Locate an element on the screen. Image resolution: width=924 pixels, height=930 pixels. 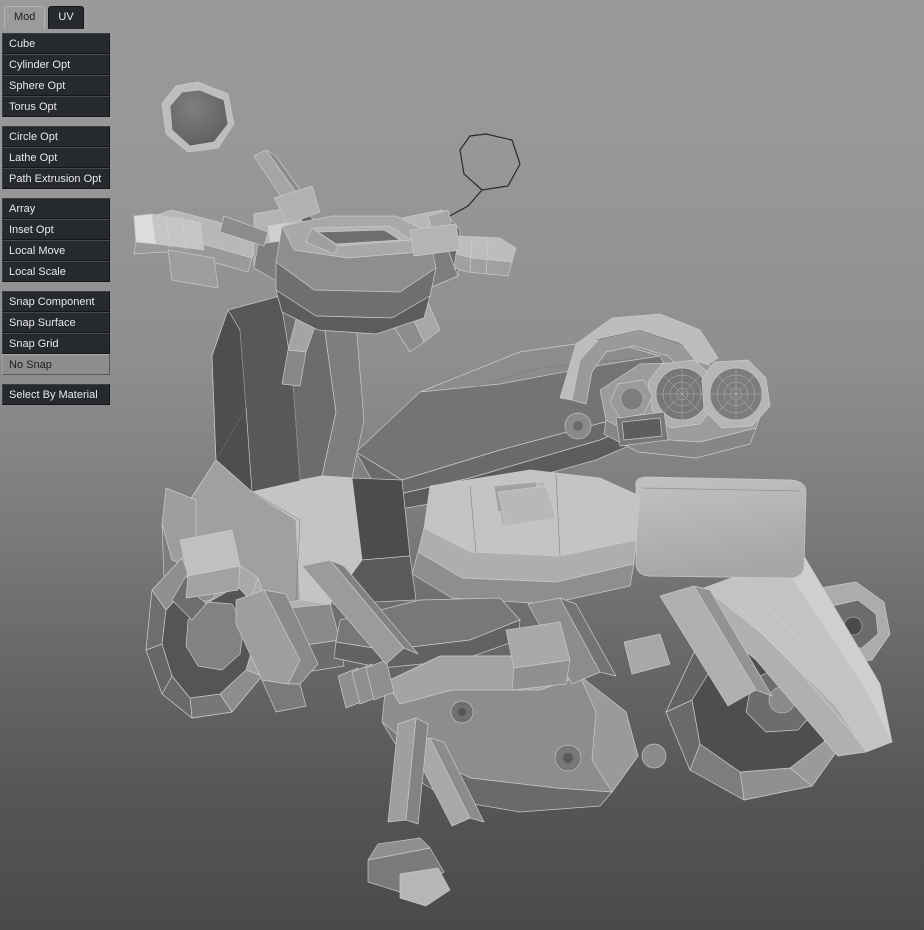
tab-mod: Mod is located at coordinates (25, 17).